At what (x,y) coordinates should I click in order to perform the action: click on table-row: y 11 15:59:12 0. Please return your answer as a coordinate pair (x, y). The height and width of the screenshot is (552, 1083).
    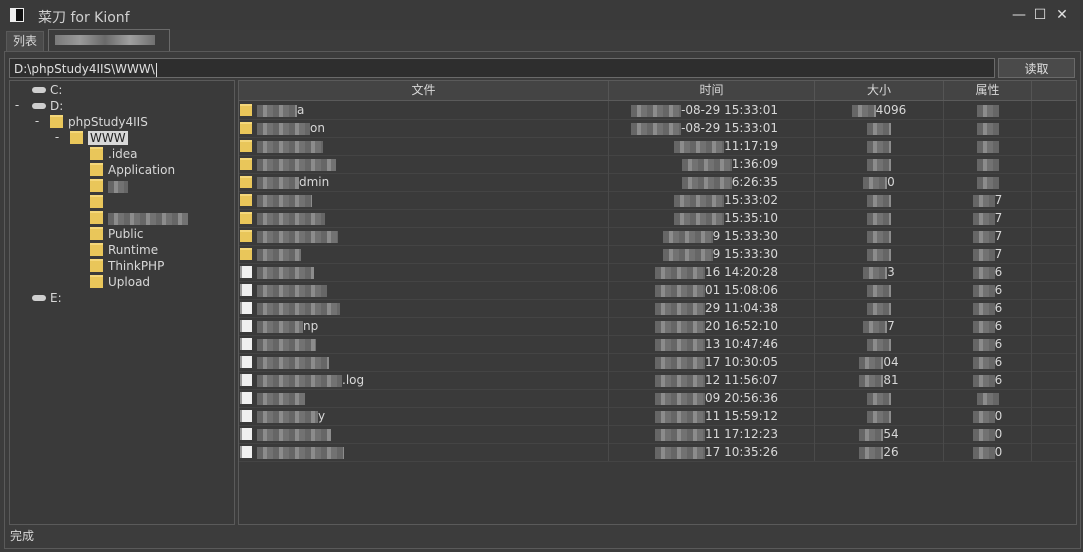
    Looking at the image, I should click on (657, 416).